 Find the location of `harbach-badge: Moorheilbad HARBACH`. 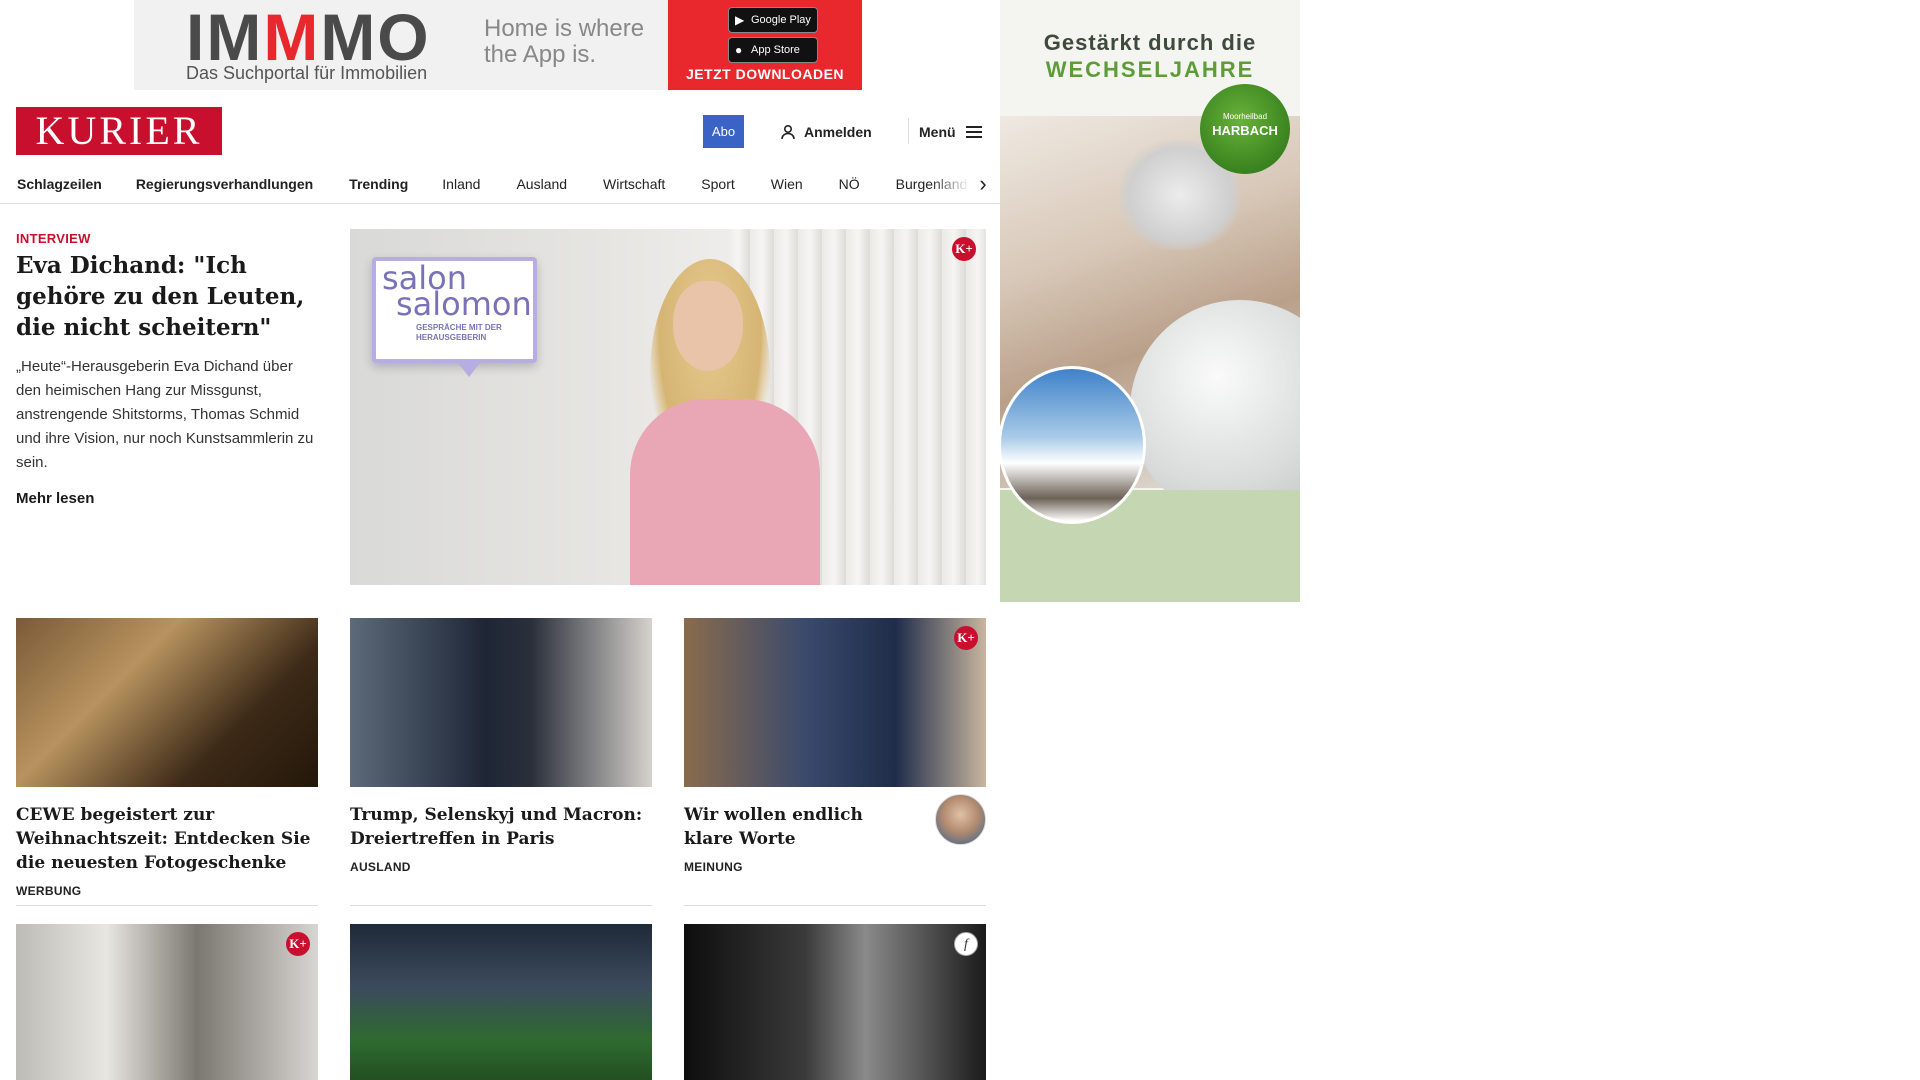

harbach-badge: Moorheilbad HARBACH is located at coordinates (1245, 129).